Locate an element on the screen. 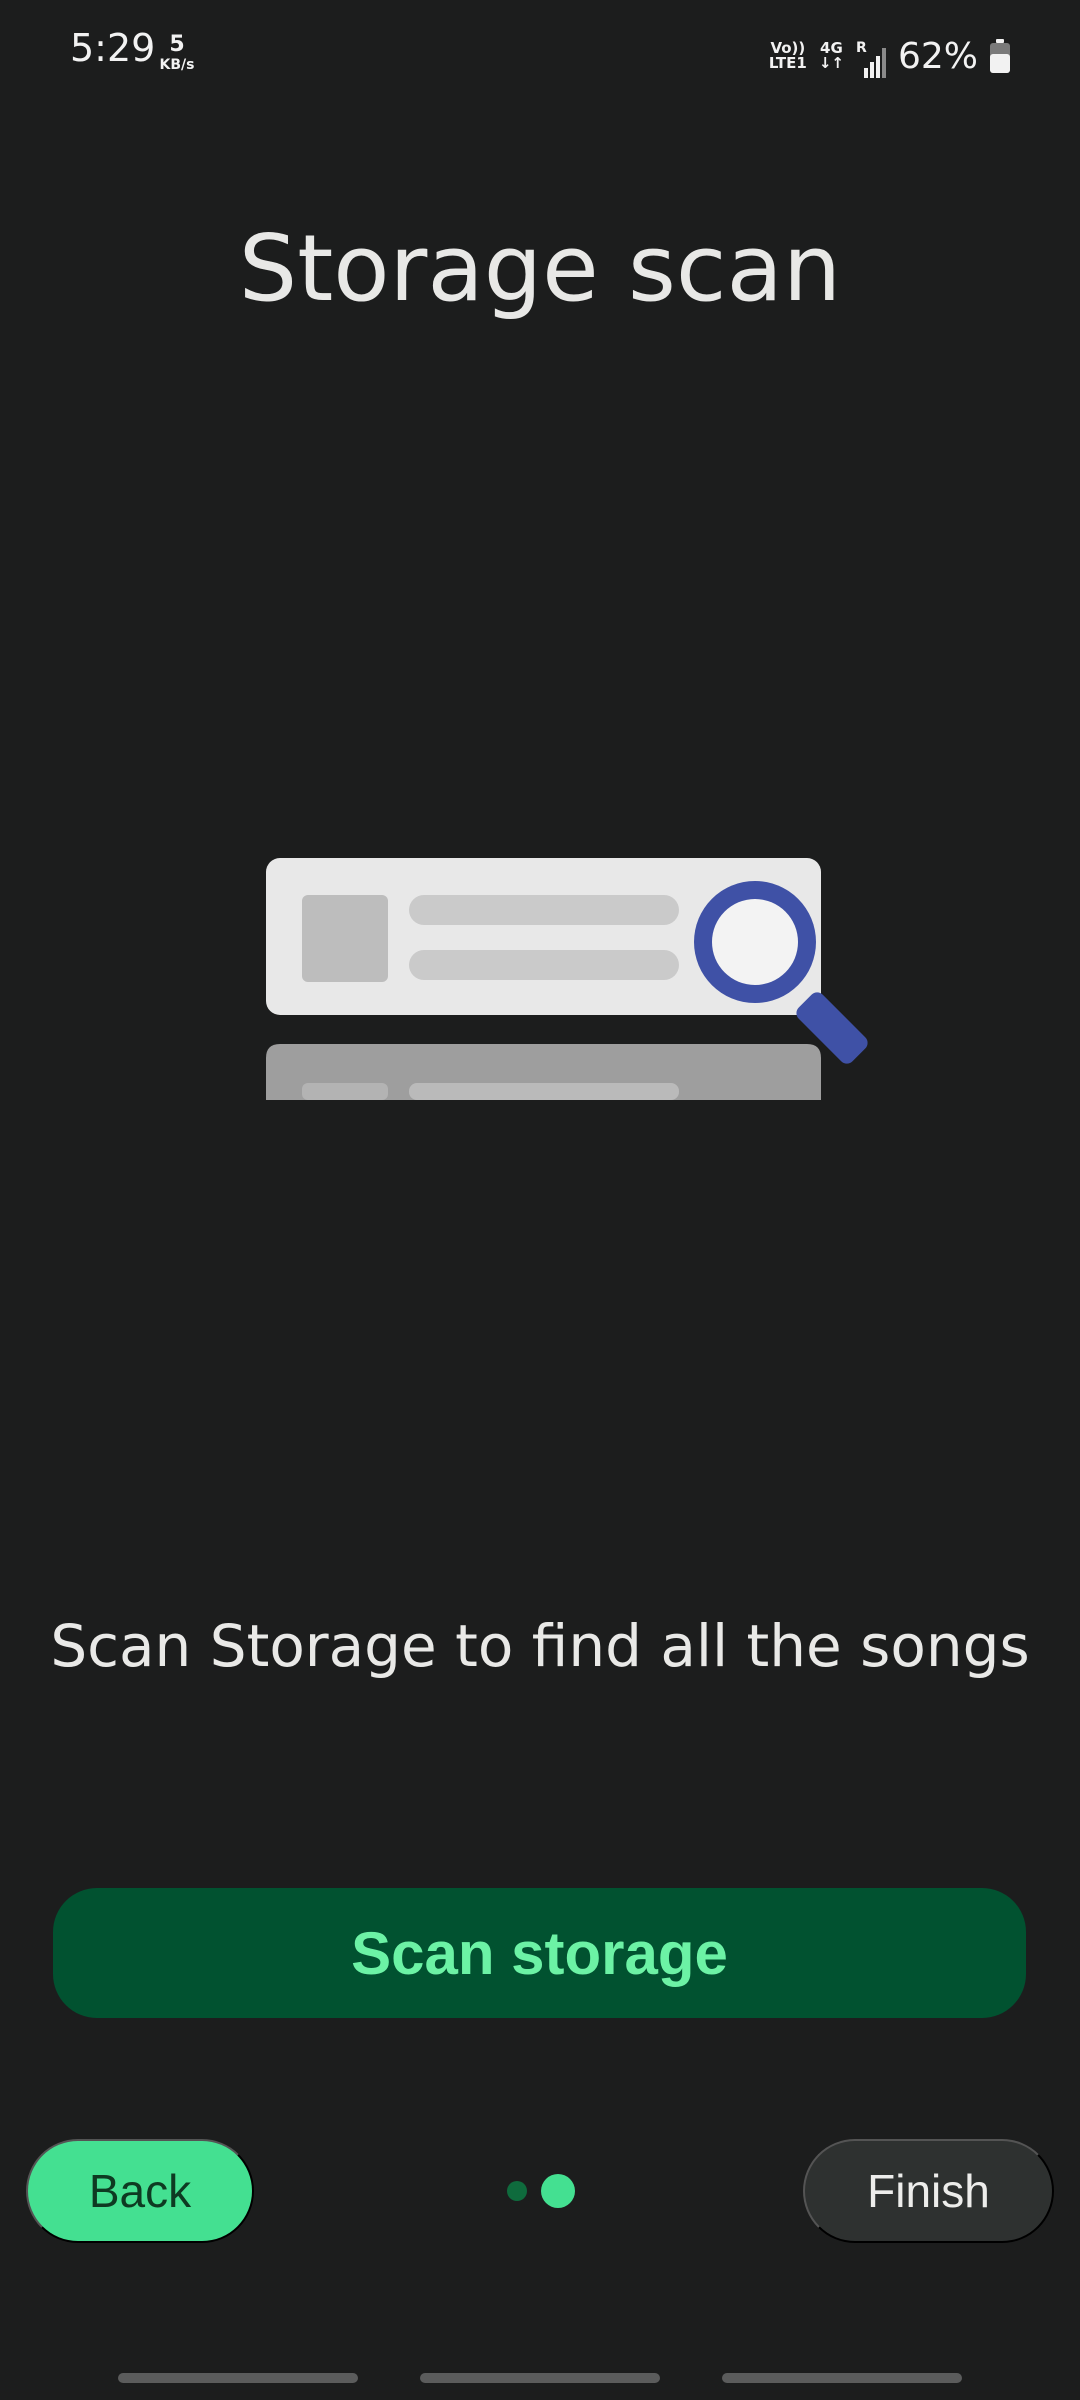  volte-icon: Vo)) LTE1 is located at coordinates (788, 56).